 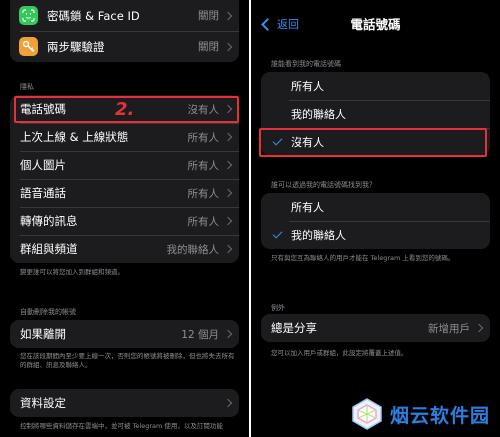 I want to click on privacy-footnote: 變更誰可以將您加入到群組和頻道。, so click(x=72, y=272).